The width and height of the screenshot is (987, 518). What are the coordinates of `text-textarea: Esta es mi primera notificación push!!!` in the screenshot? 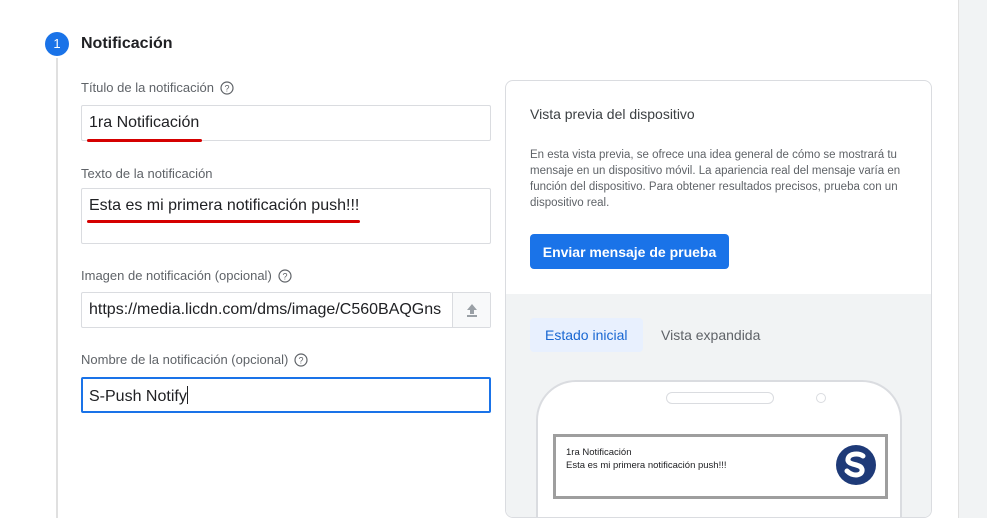 It's located at (286, 216).